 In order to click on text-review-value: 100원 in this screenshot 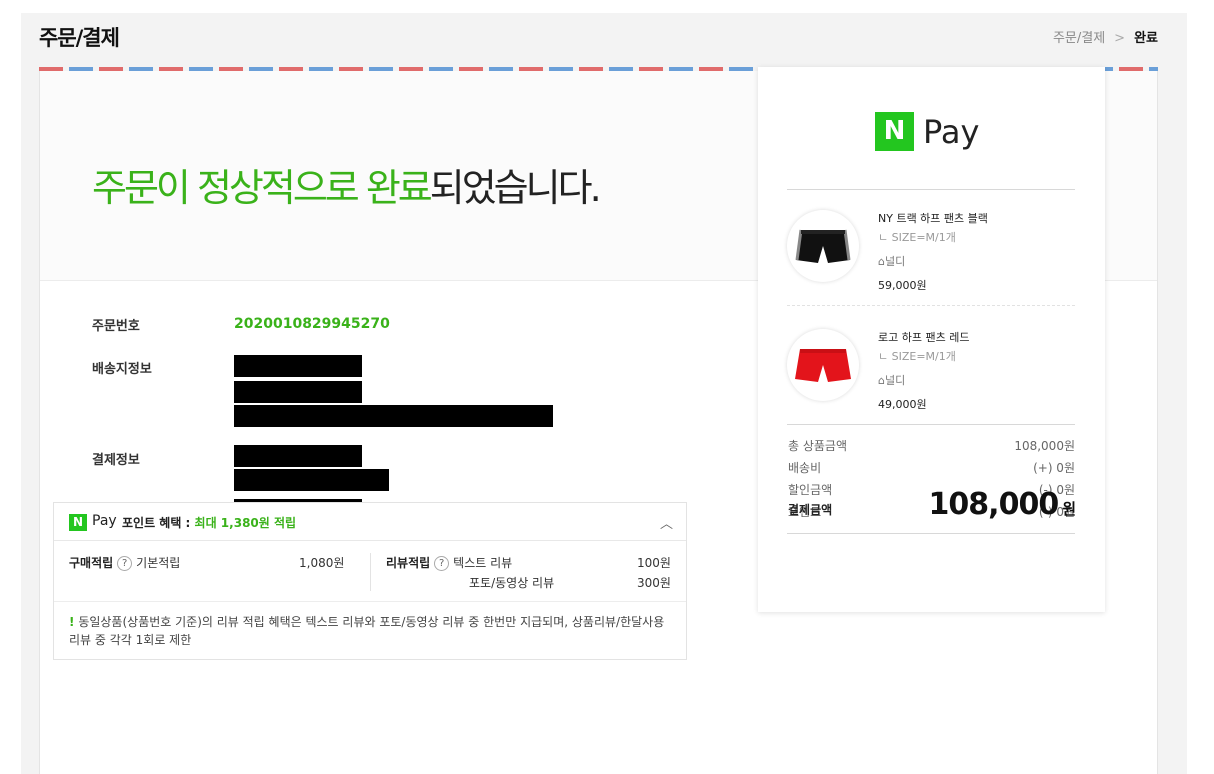, I will do `click(654, 563)`.